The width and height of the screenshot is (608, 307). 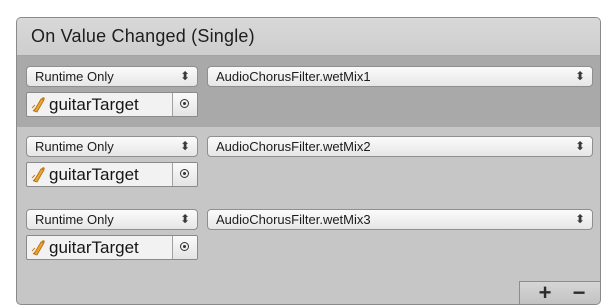 What do you see at coordinates (143, 36) in the screenshot?
I see `event-title: On Value Changed (Single)` at bounding box center [143, 36].